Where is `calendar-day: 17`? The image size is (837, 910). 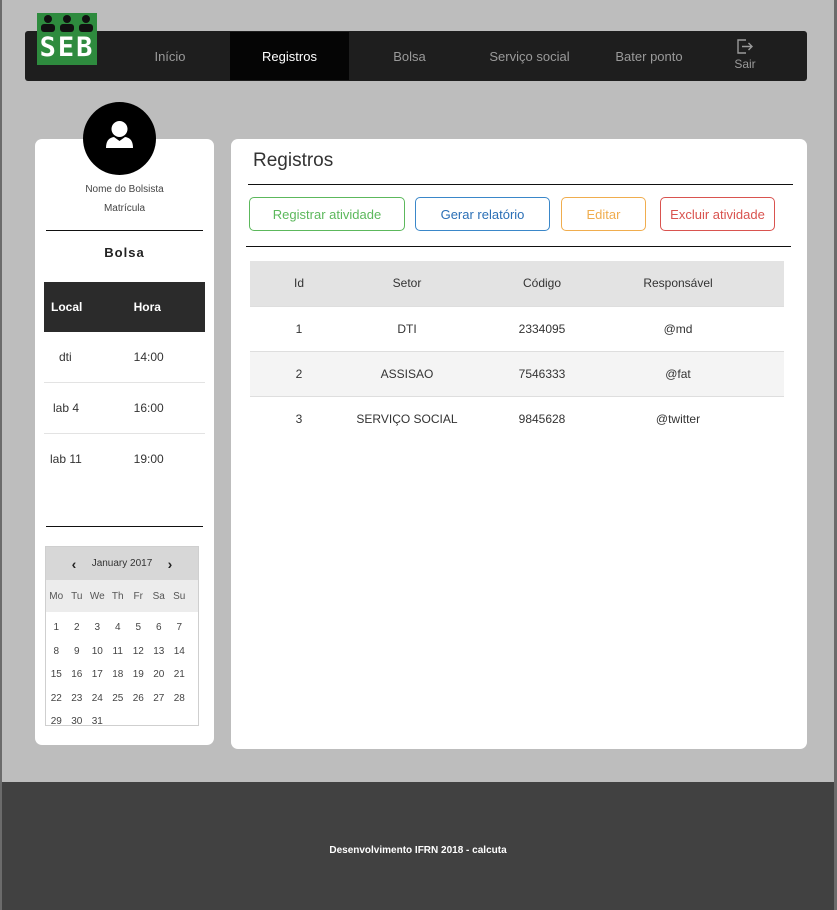 calendar-day: 17 is located at coordinates (97, 674).